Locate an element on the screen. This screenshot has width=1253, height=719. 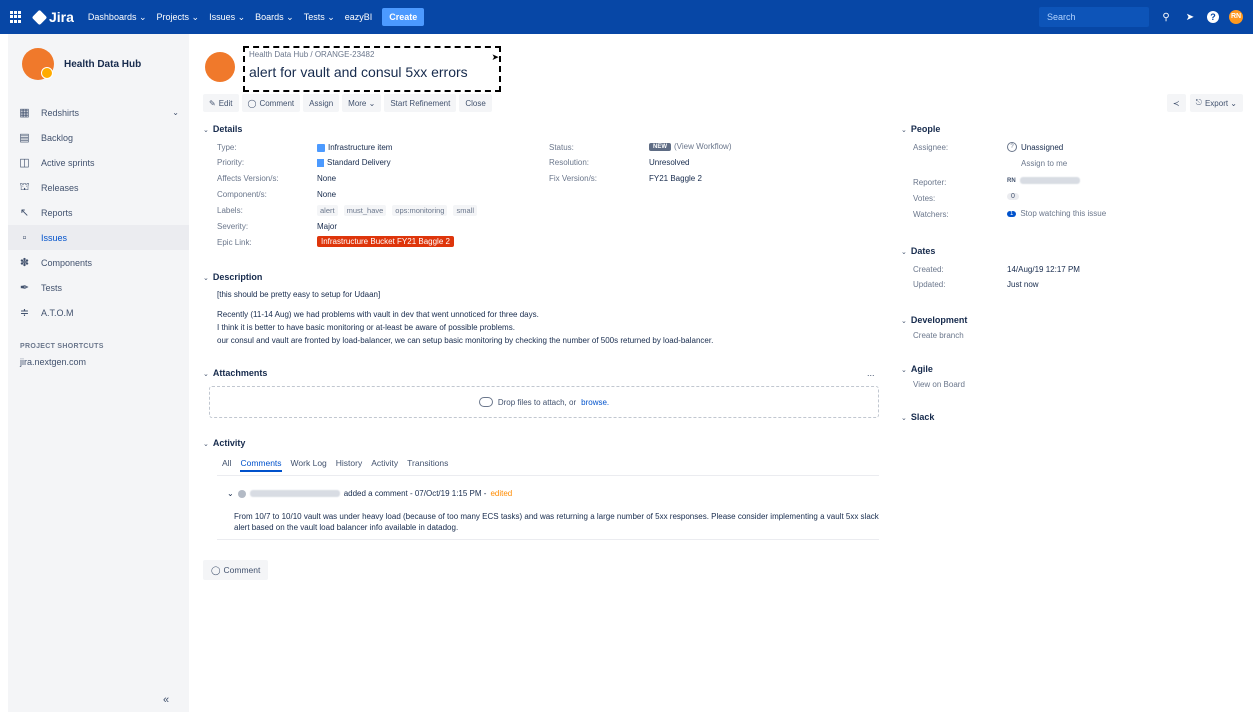
status-label: Status: is located at coordinates (561, 147).